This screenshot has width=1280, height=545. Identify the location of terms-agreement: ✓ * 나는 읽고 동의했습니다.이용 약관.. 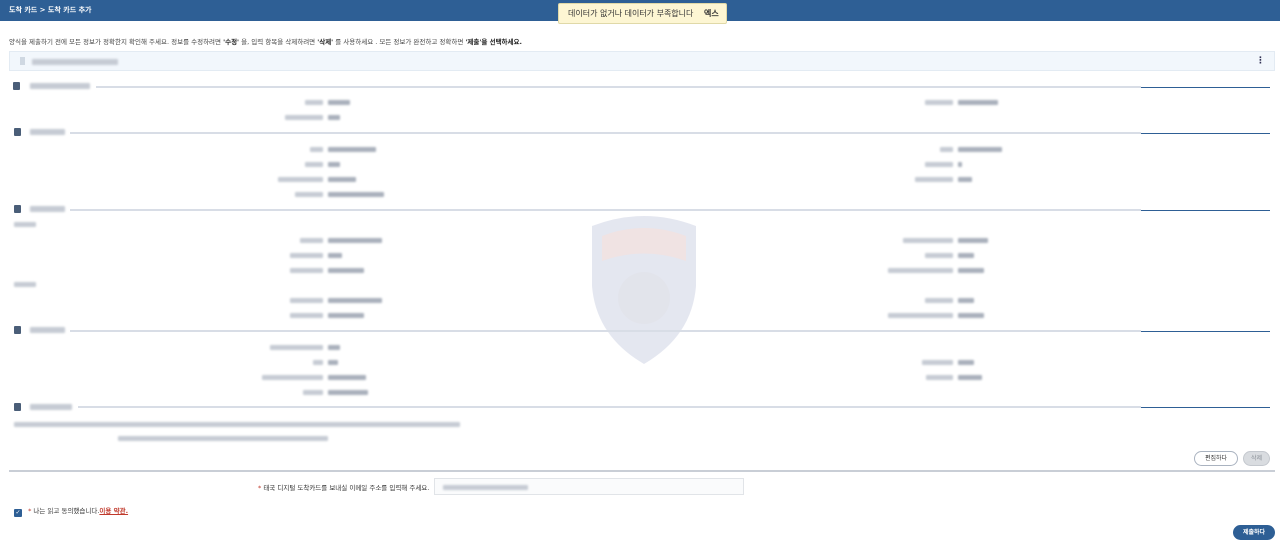
(71, 511).